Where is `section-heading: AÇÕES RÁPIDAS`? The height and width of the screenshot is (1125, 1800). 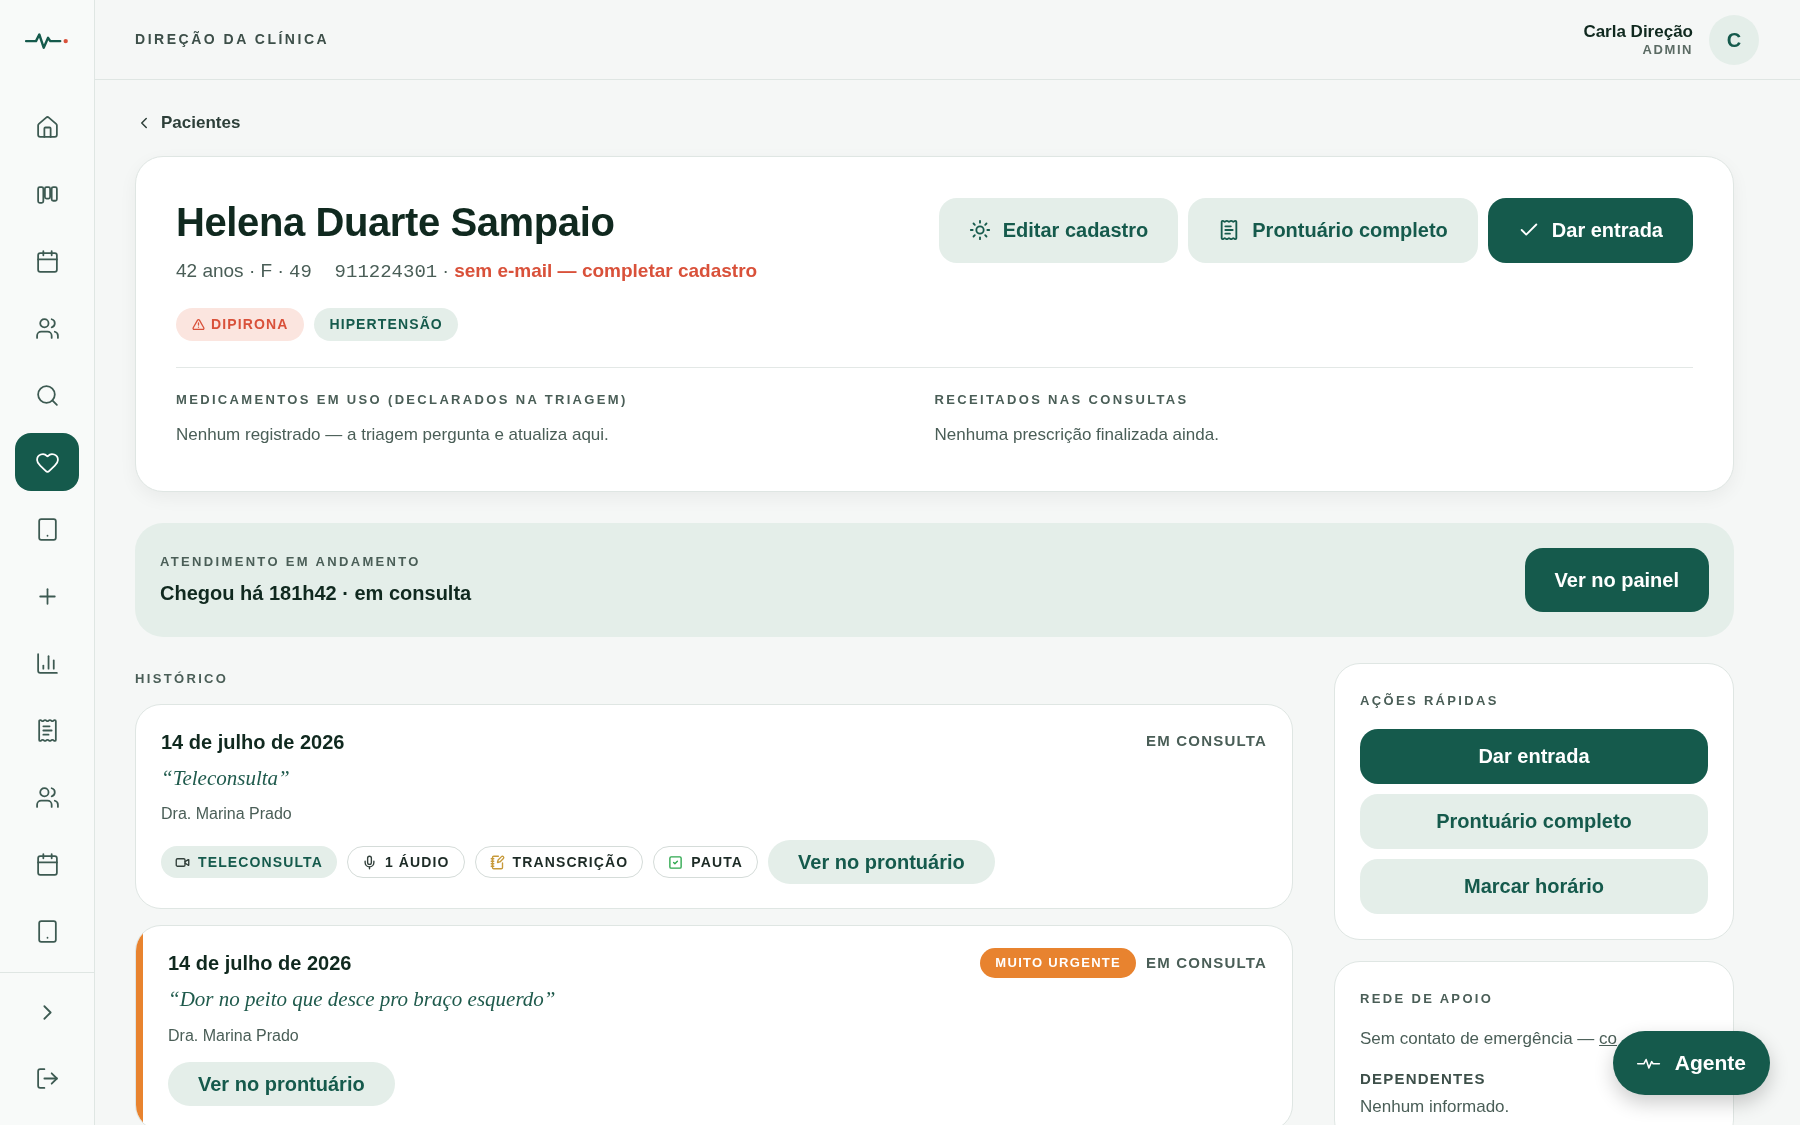 section-heading: AÇÕES RÁPIDAS is located at coordinates (1430, 701).